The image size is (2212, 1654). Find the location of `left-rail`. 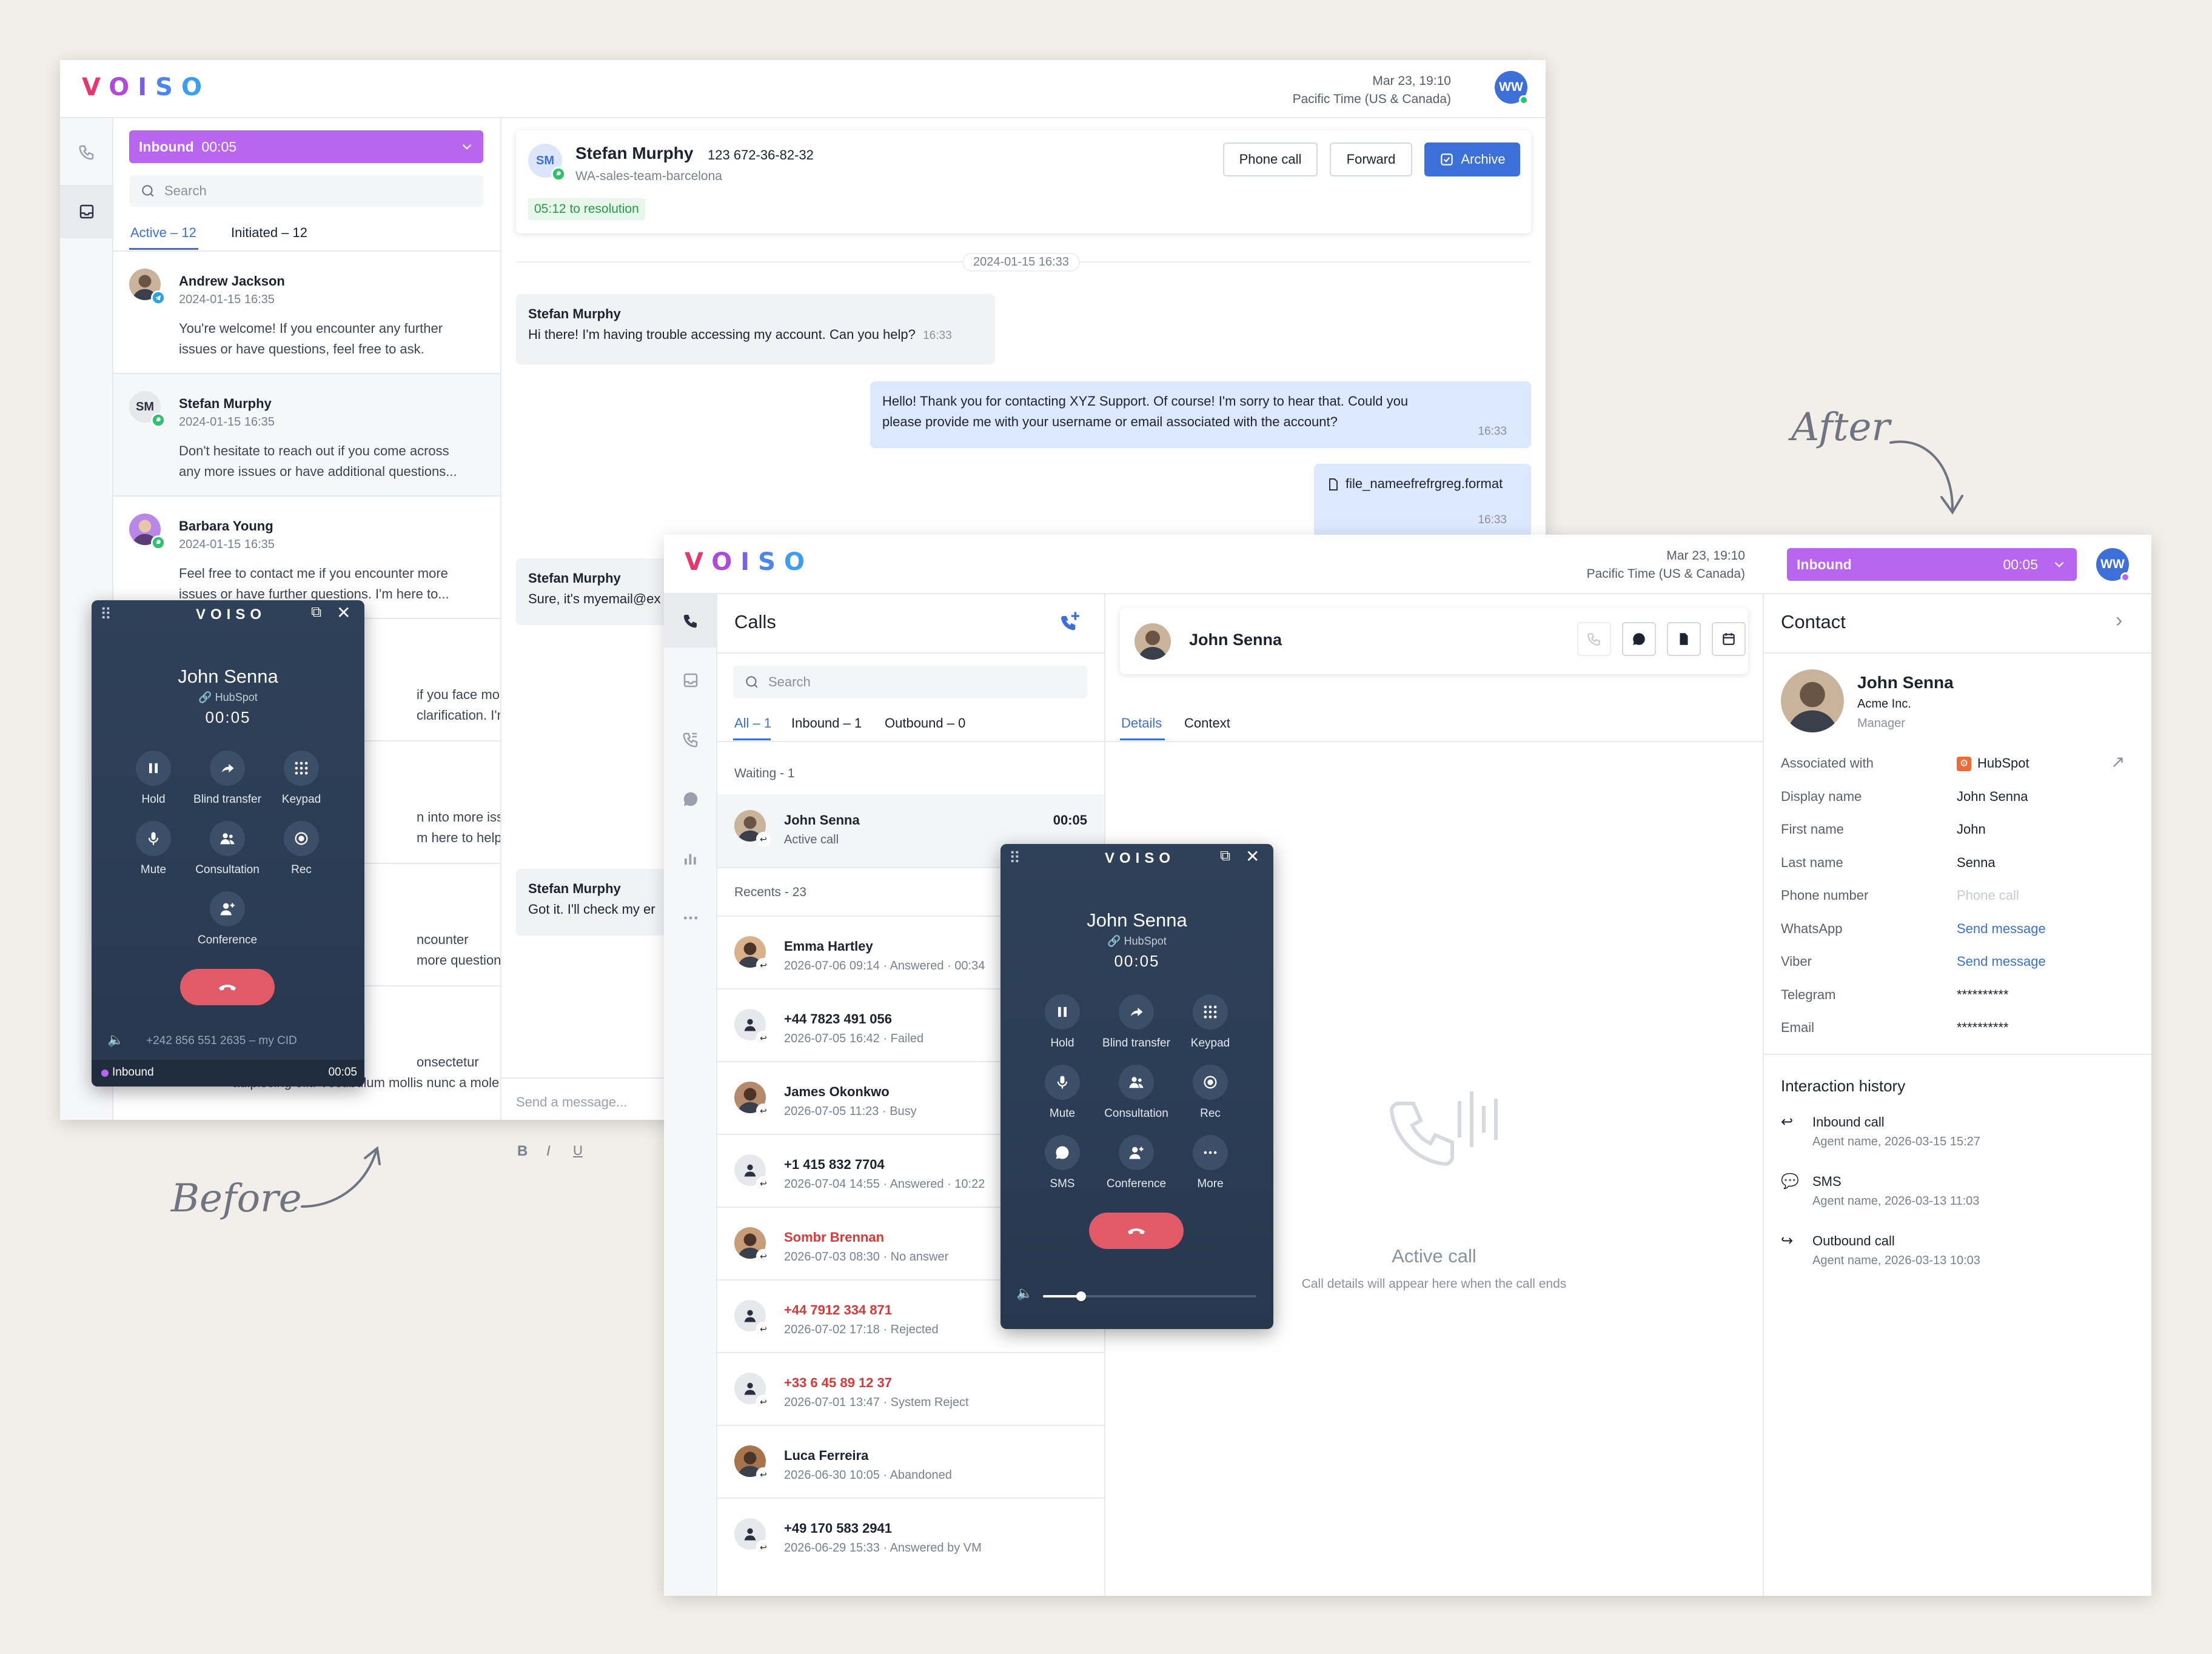

left-rail is located at coordinates (690, 1095).